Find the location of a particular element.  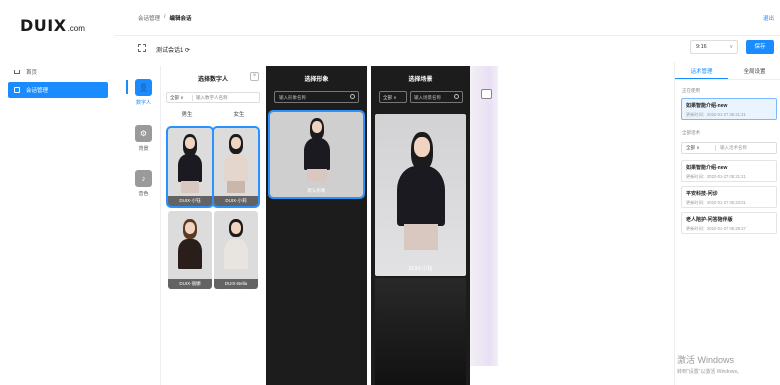

image-icon is located at coordinates (486, 94).